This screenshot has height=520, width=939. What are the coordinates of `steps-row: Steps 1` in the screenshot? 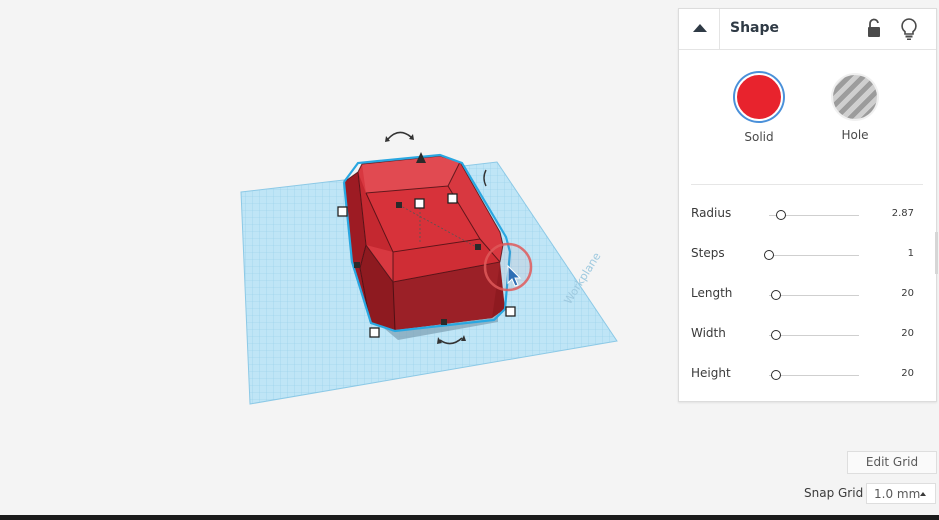 It's located at (807, 255).